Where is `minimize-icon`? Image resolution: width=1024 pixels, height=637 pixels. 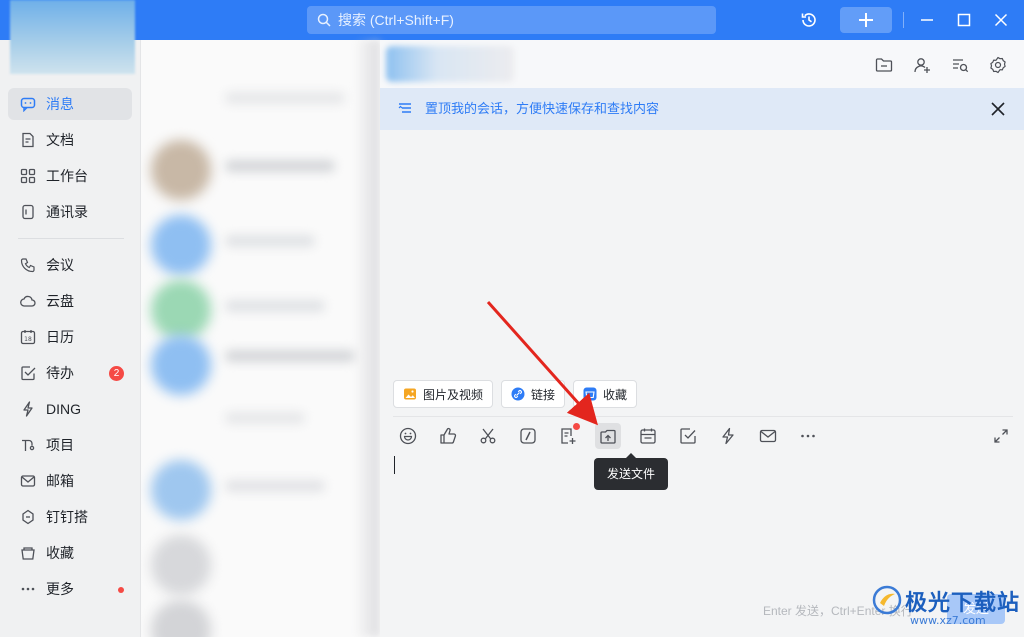 minimize-icon is located at coordinates (927, 20).